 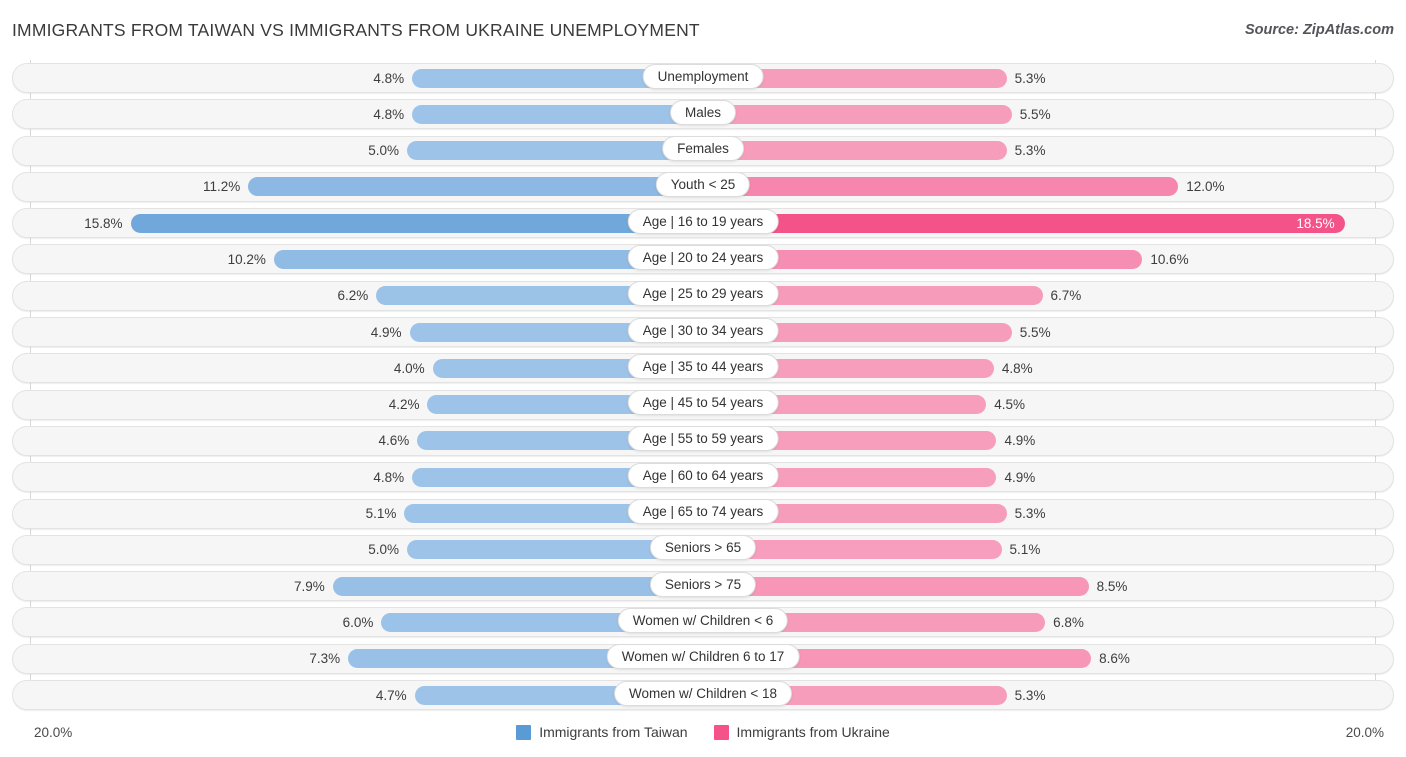 I want to click on chart-row: 15.8% 18.5% Age | 16 to 19 years, so click(x=703, y=223).